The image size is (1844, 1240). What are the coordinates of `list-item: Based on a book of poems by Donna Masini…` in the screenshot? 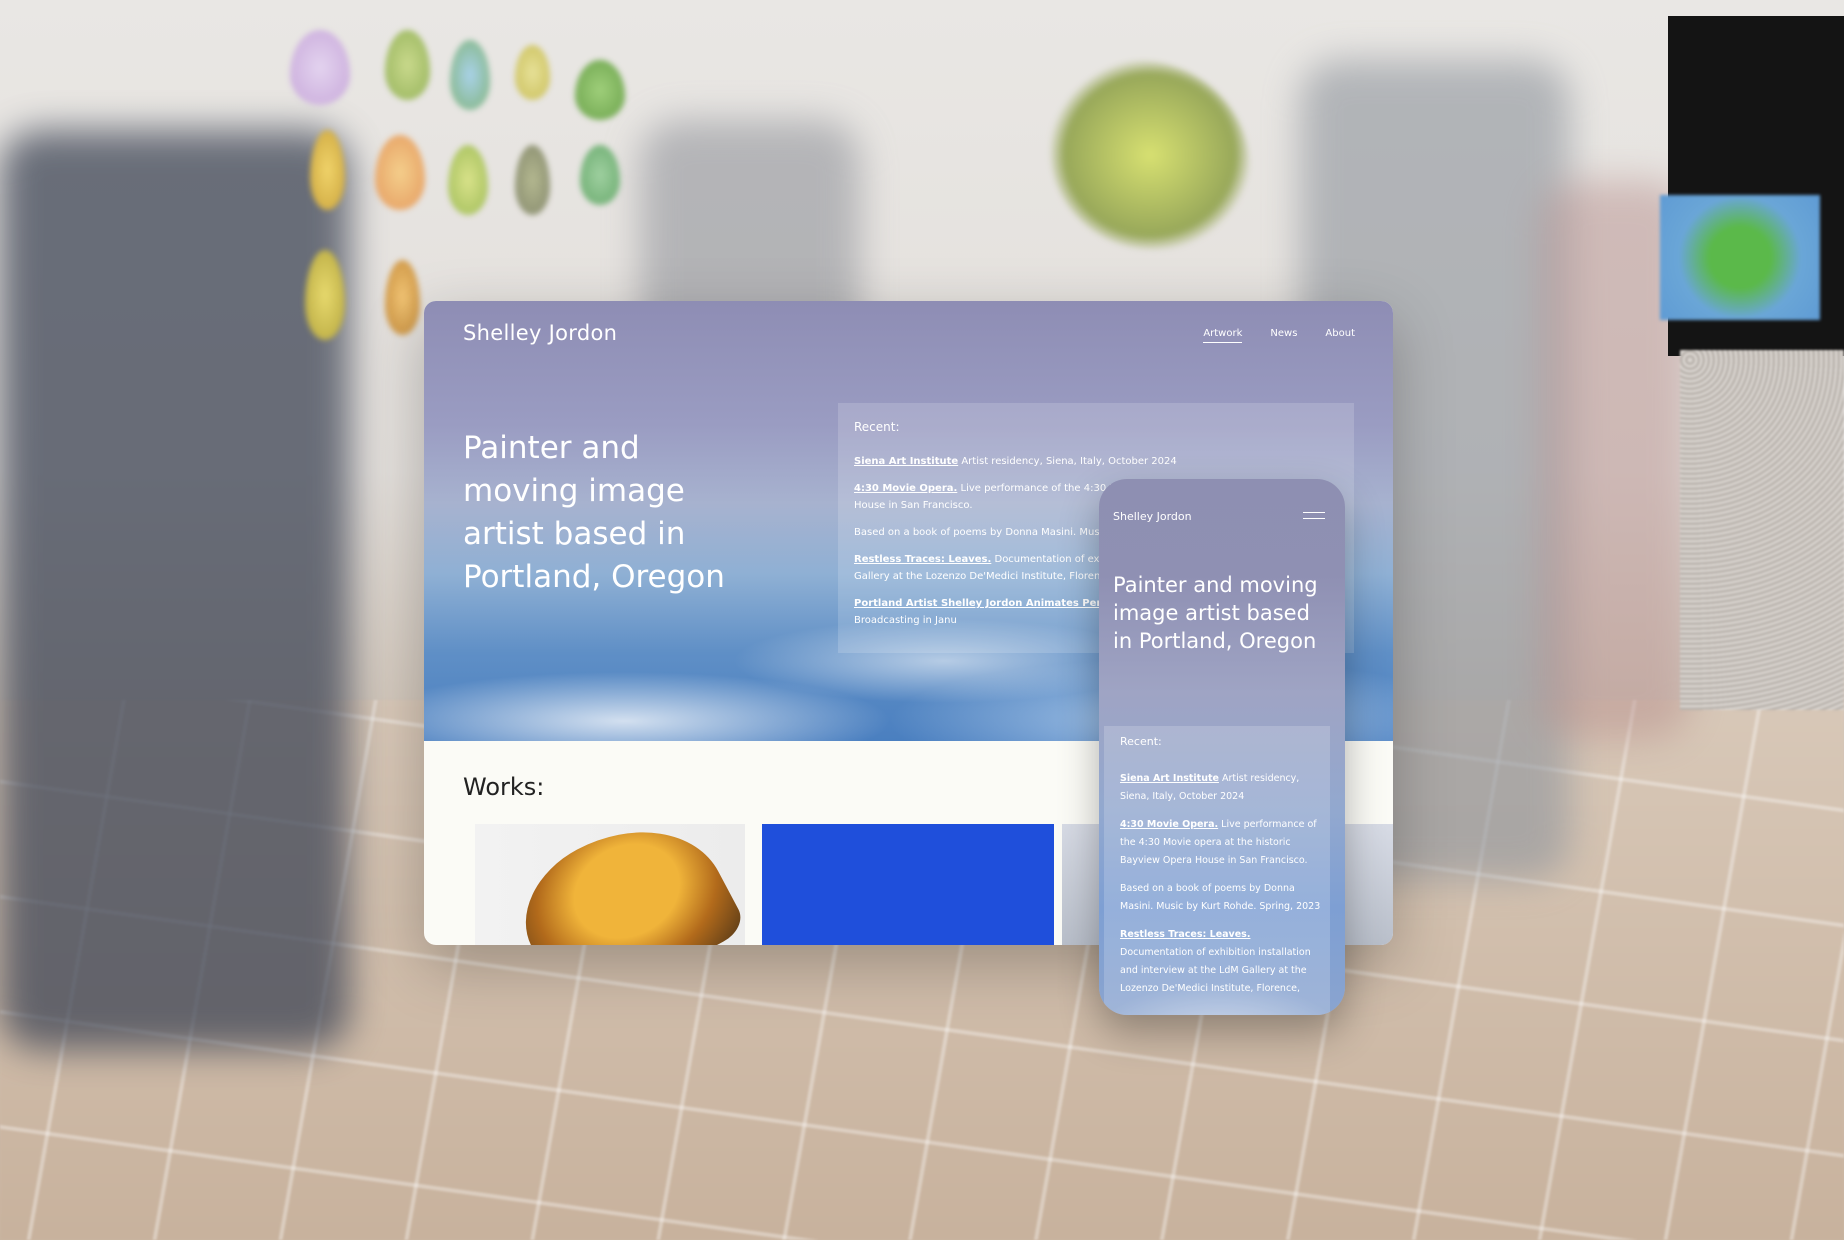 It's located at (1222, 898).